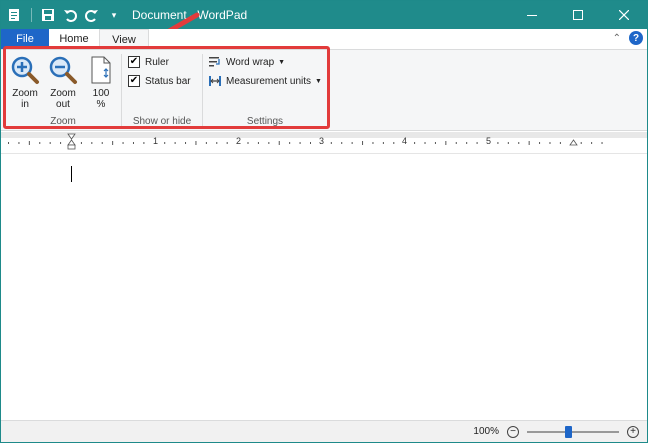 The height and width of the screenshot is (443, 648). What do you see at coordinates (489, 141) in the screenshot?
I see `ruler-number: 5` at bounding box center [489, 141].